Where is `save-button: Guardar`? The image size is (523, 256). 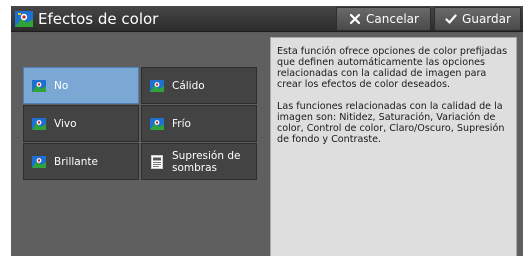
save-button: Guardar is located at coordinates (477, 19).